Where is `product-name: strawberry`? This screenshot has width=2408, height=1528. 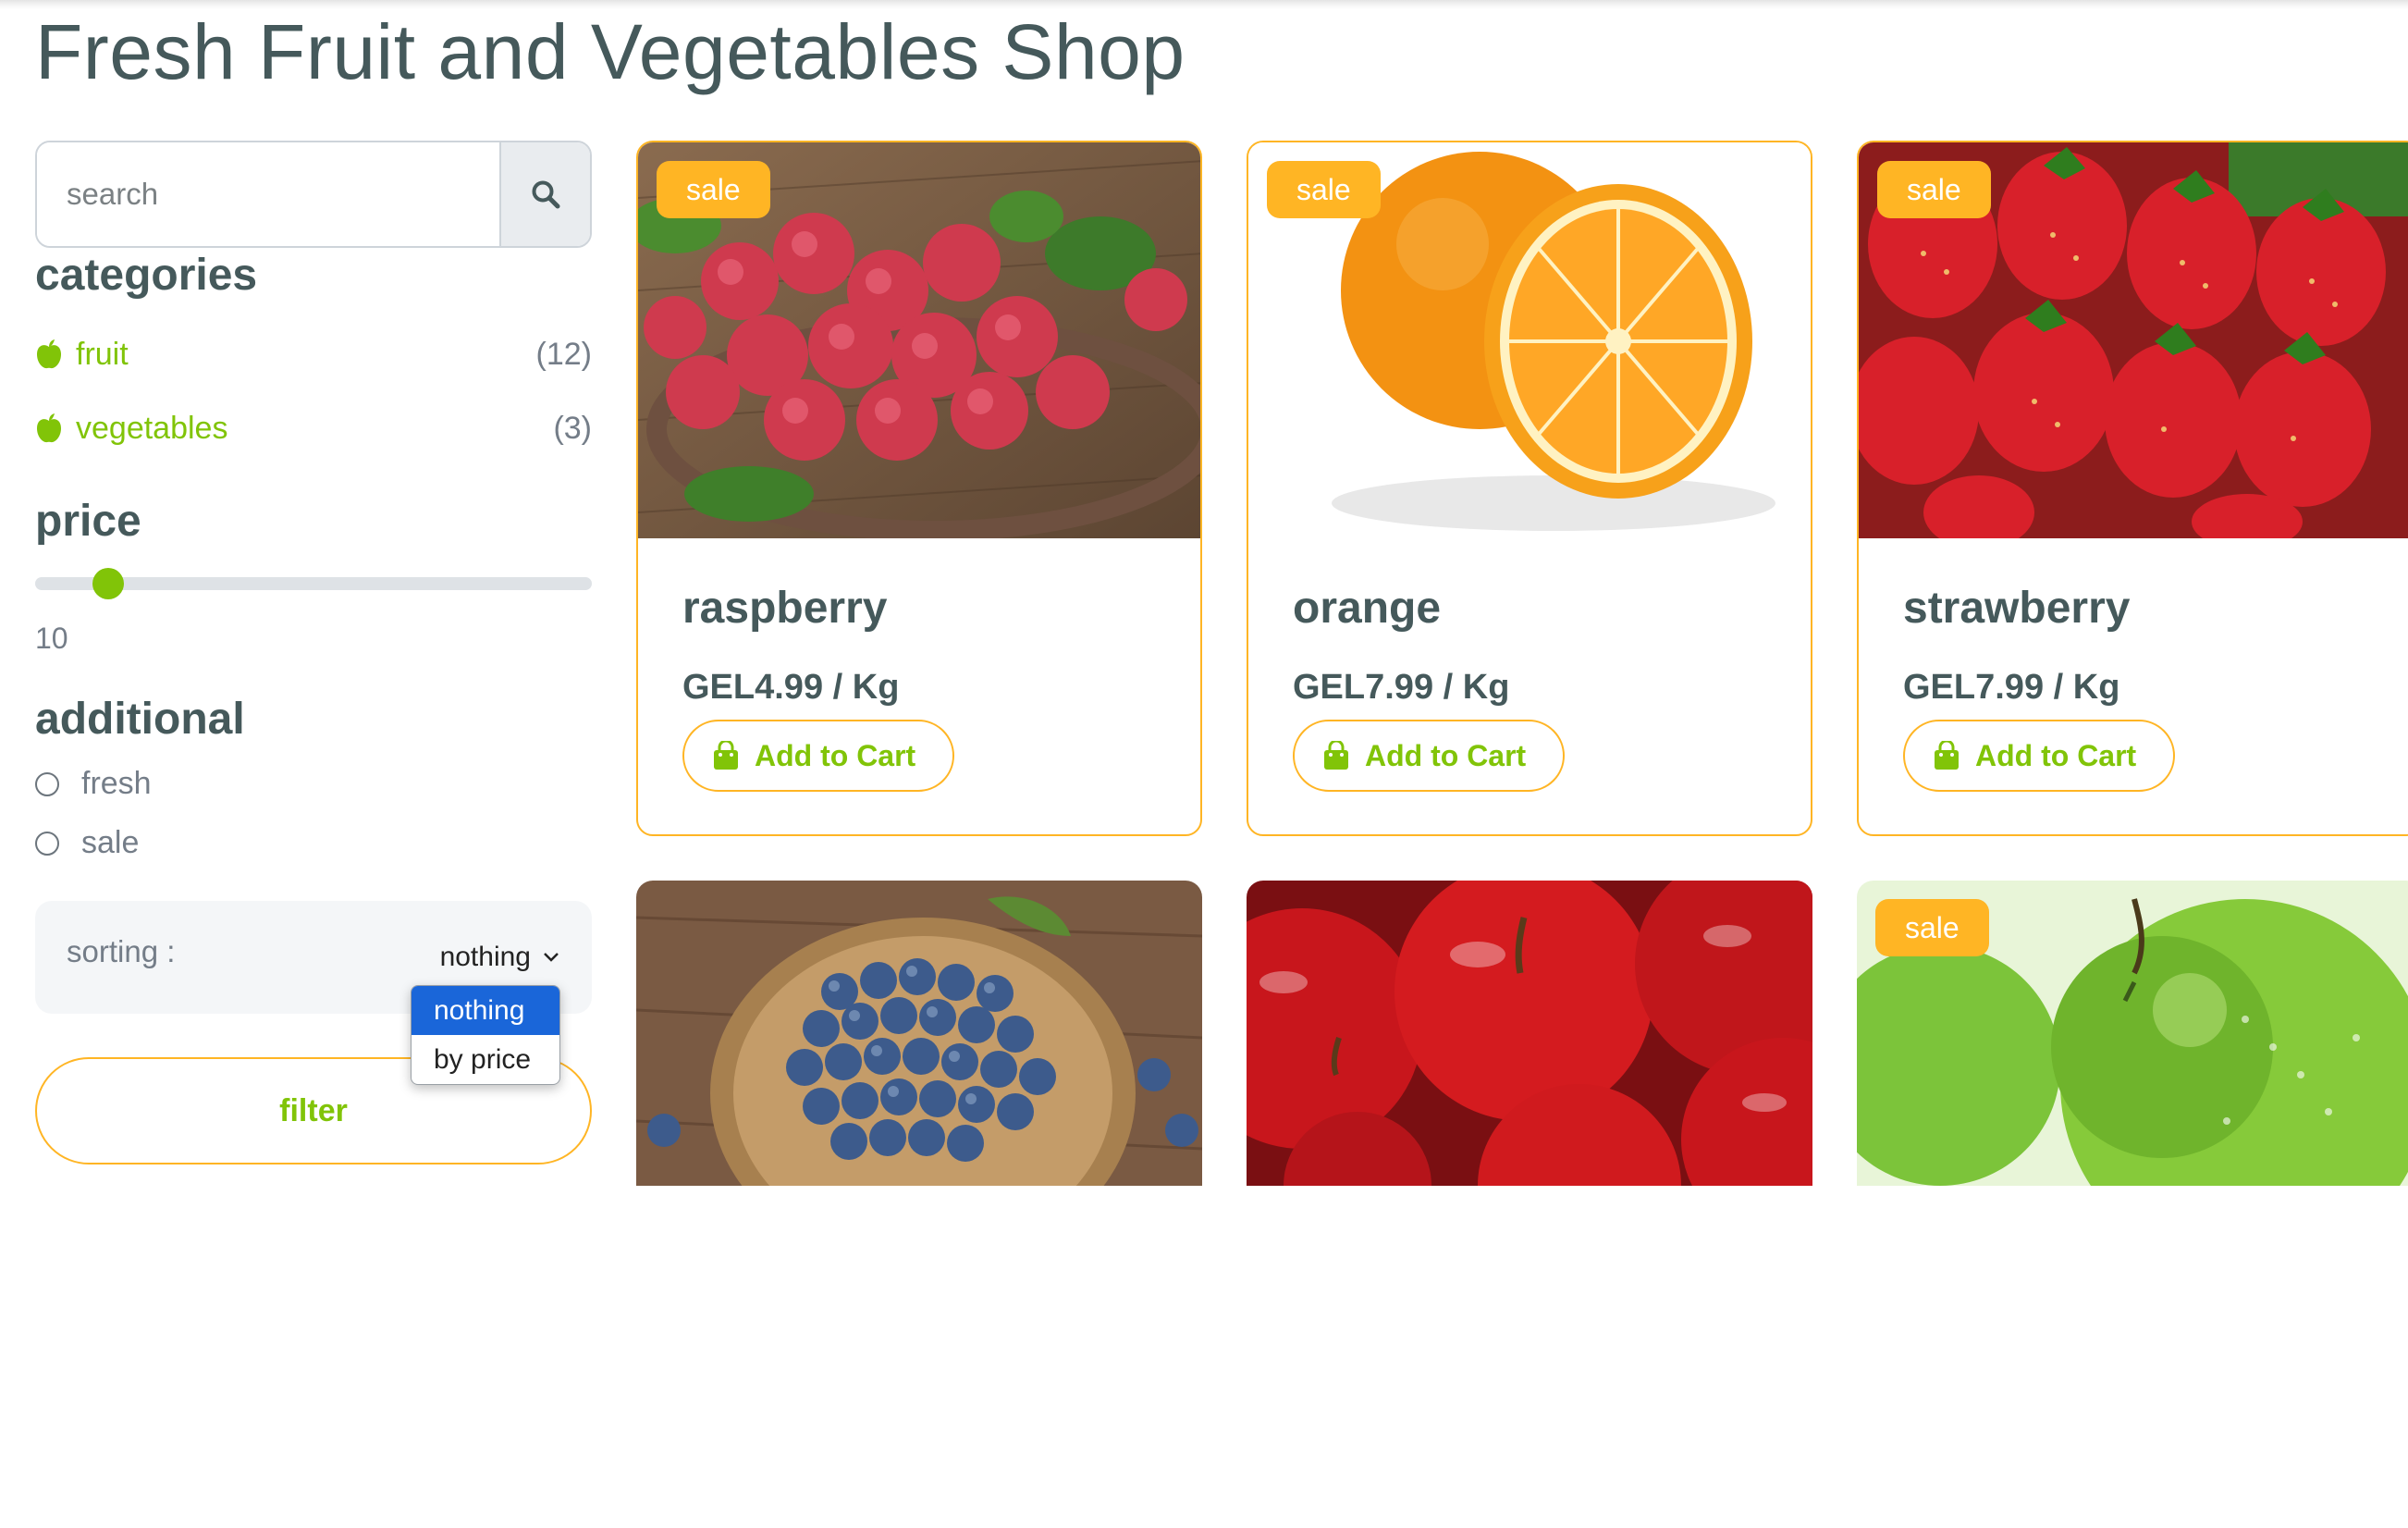
product-name: strawberry is located at coordinates (2016, 608).